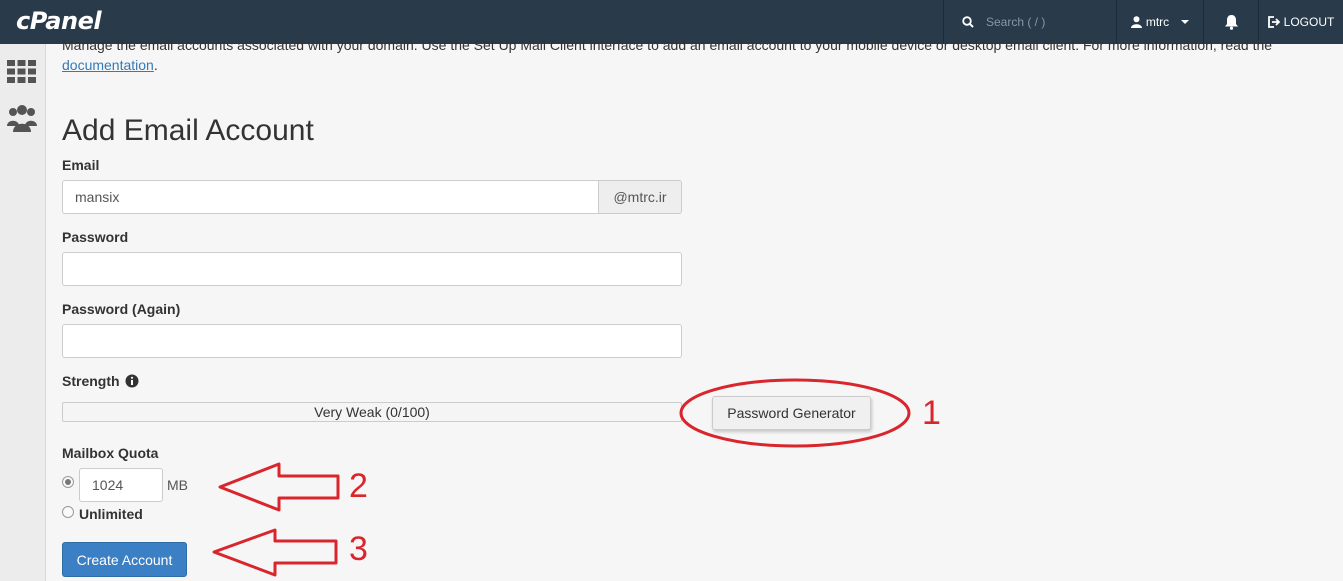 The width and height of the screenshot is (1343, 581). Describe the element at coordinates (68, 512) in the screenshot. I see `quota-unlimited-radio` at that location.